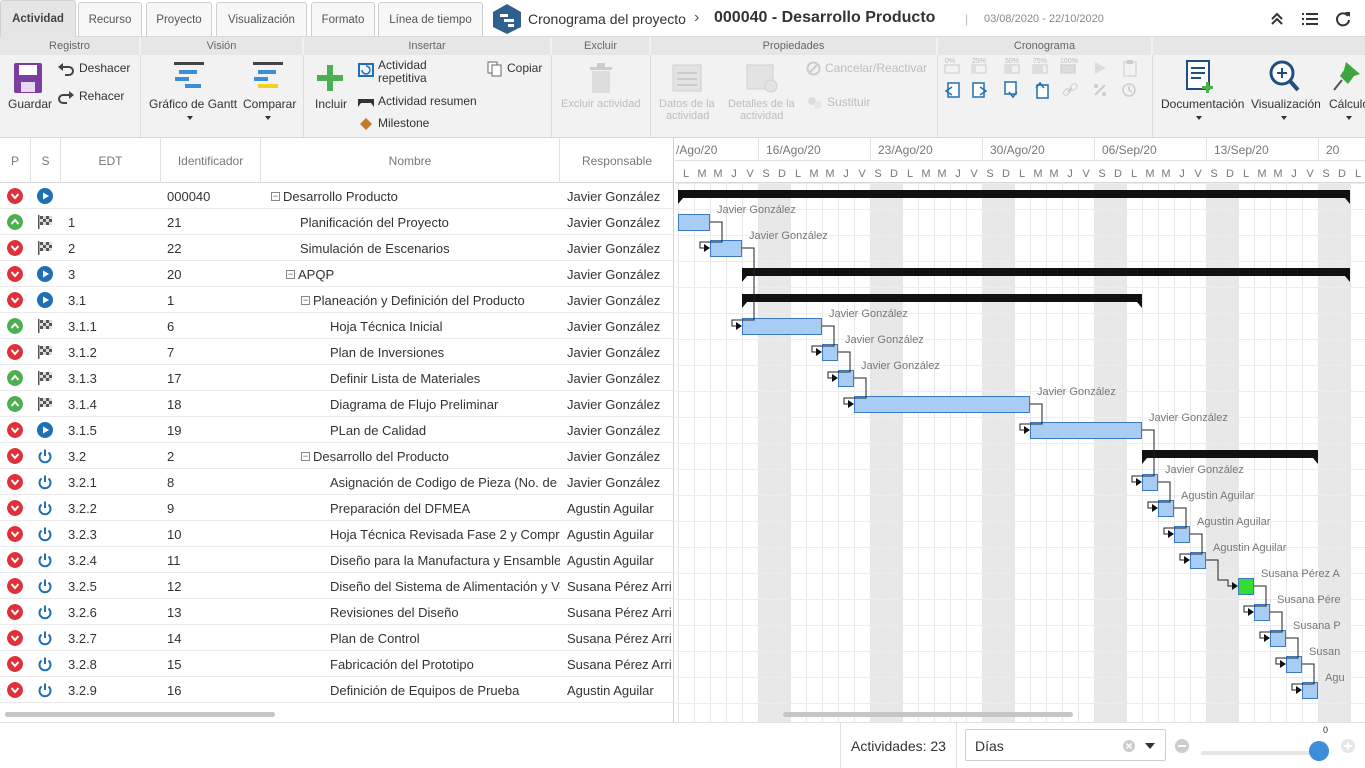 The width and height of the screenshot is (1365, 768). What do you see at coordinates (261, 19) in the screenshot?
I see `tab-visualizacion: Visualización` at bounding box center [261, 19].